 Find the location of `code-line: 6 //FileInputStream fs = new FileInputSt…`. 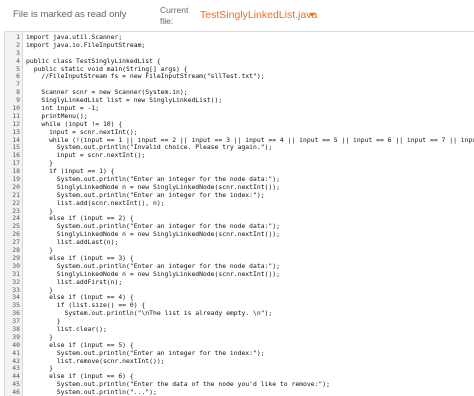

code-line: 6 //FileInputStream fs = new FileInputSt… is located at coordinates (239, 77).